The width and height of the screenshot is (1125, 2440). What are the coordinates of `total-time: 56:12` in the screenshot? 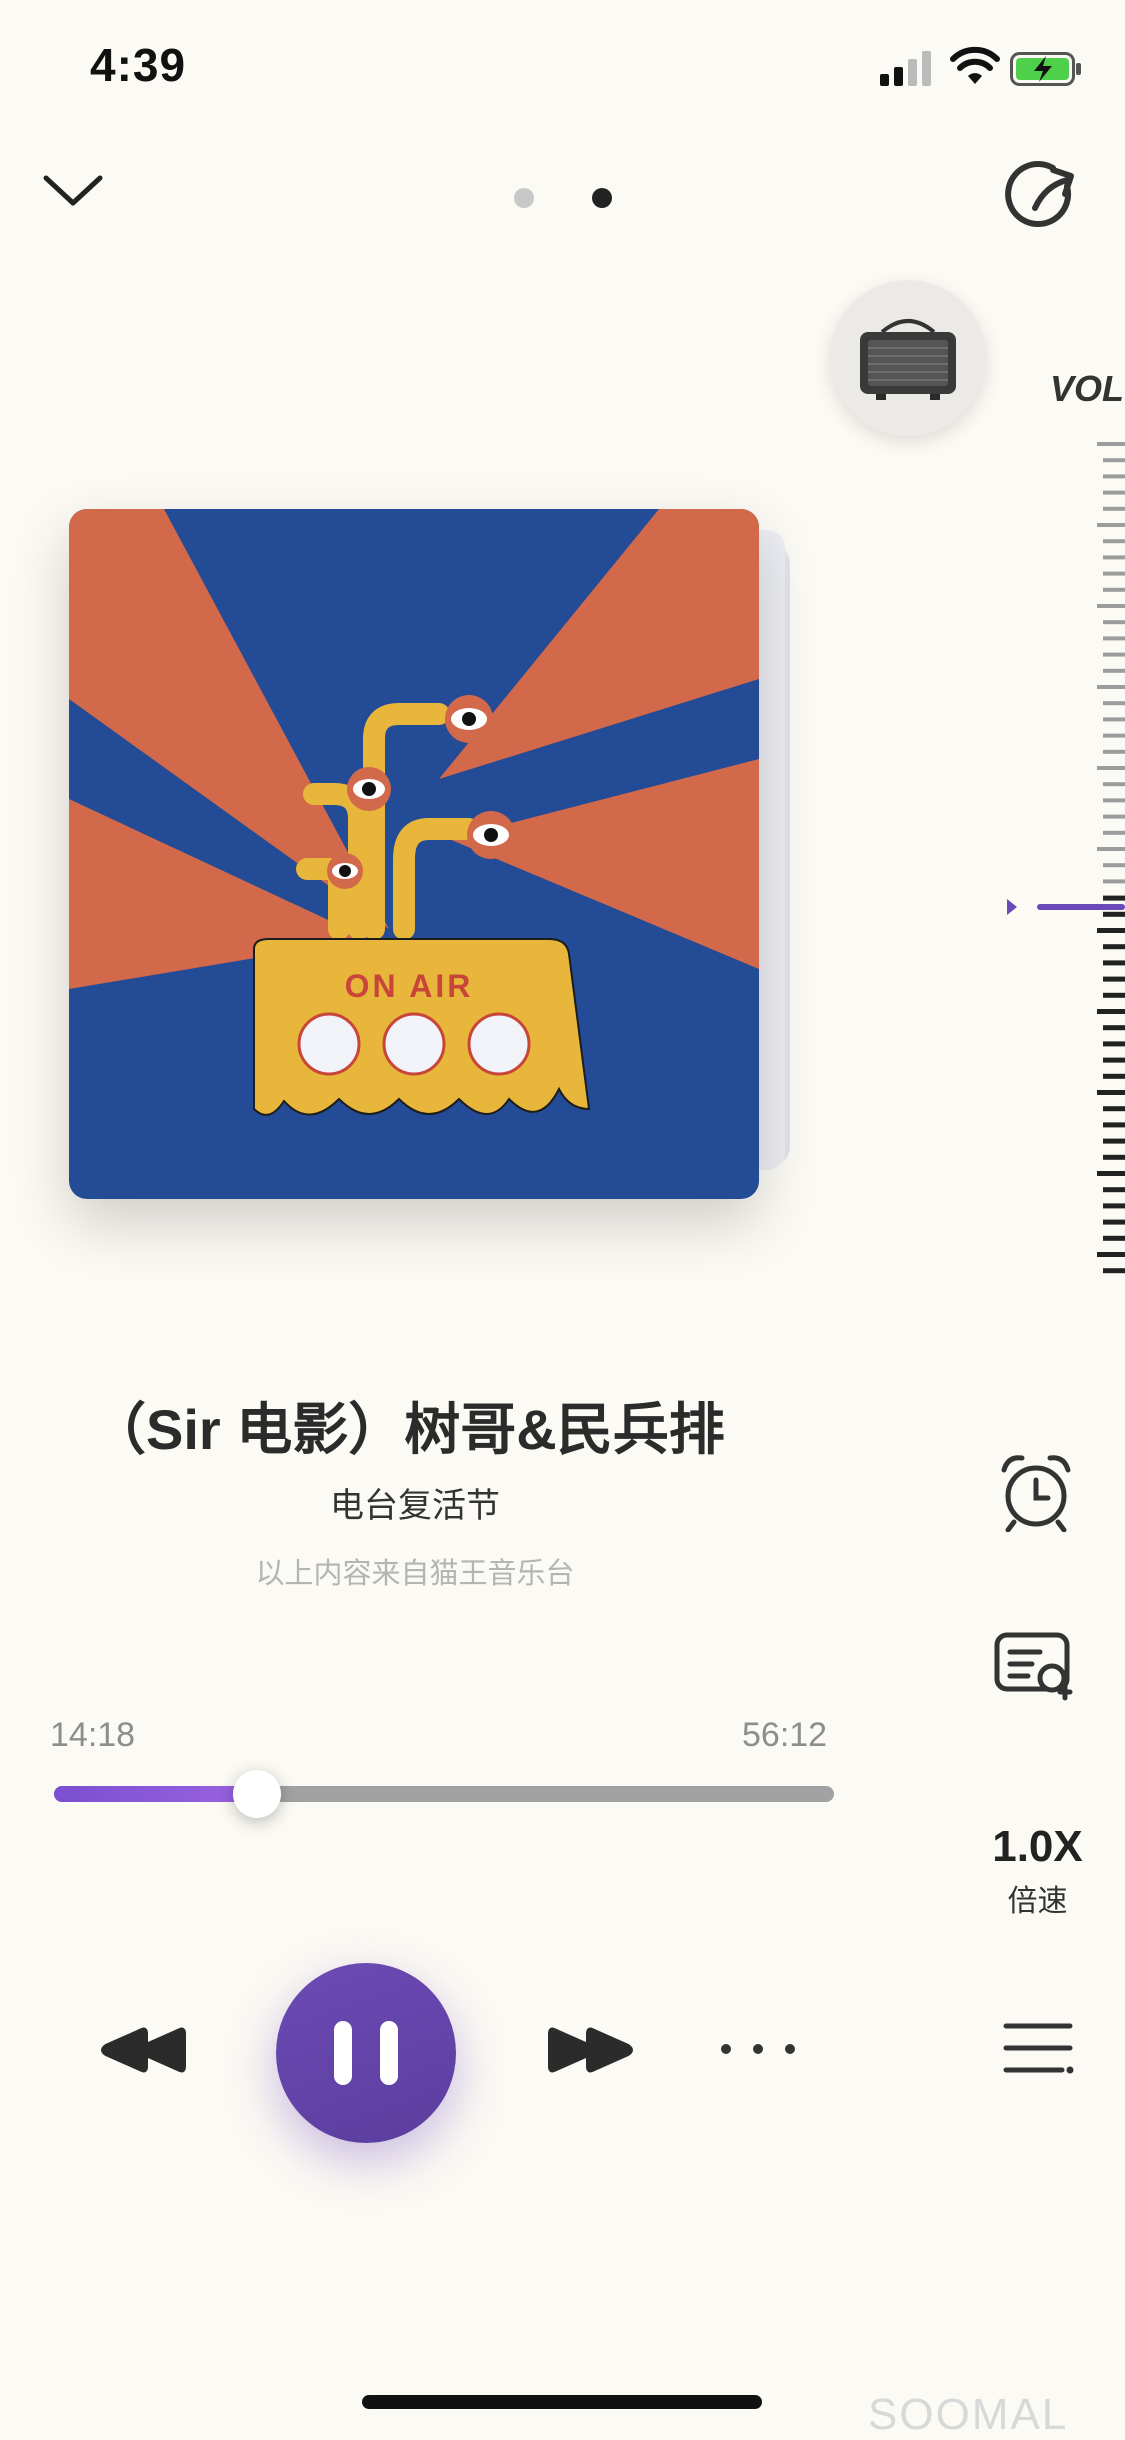 It's located at (785, 1735).